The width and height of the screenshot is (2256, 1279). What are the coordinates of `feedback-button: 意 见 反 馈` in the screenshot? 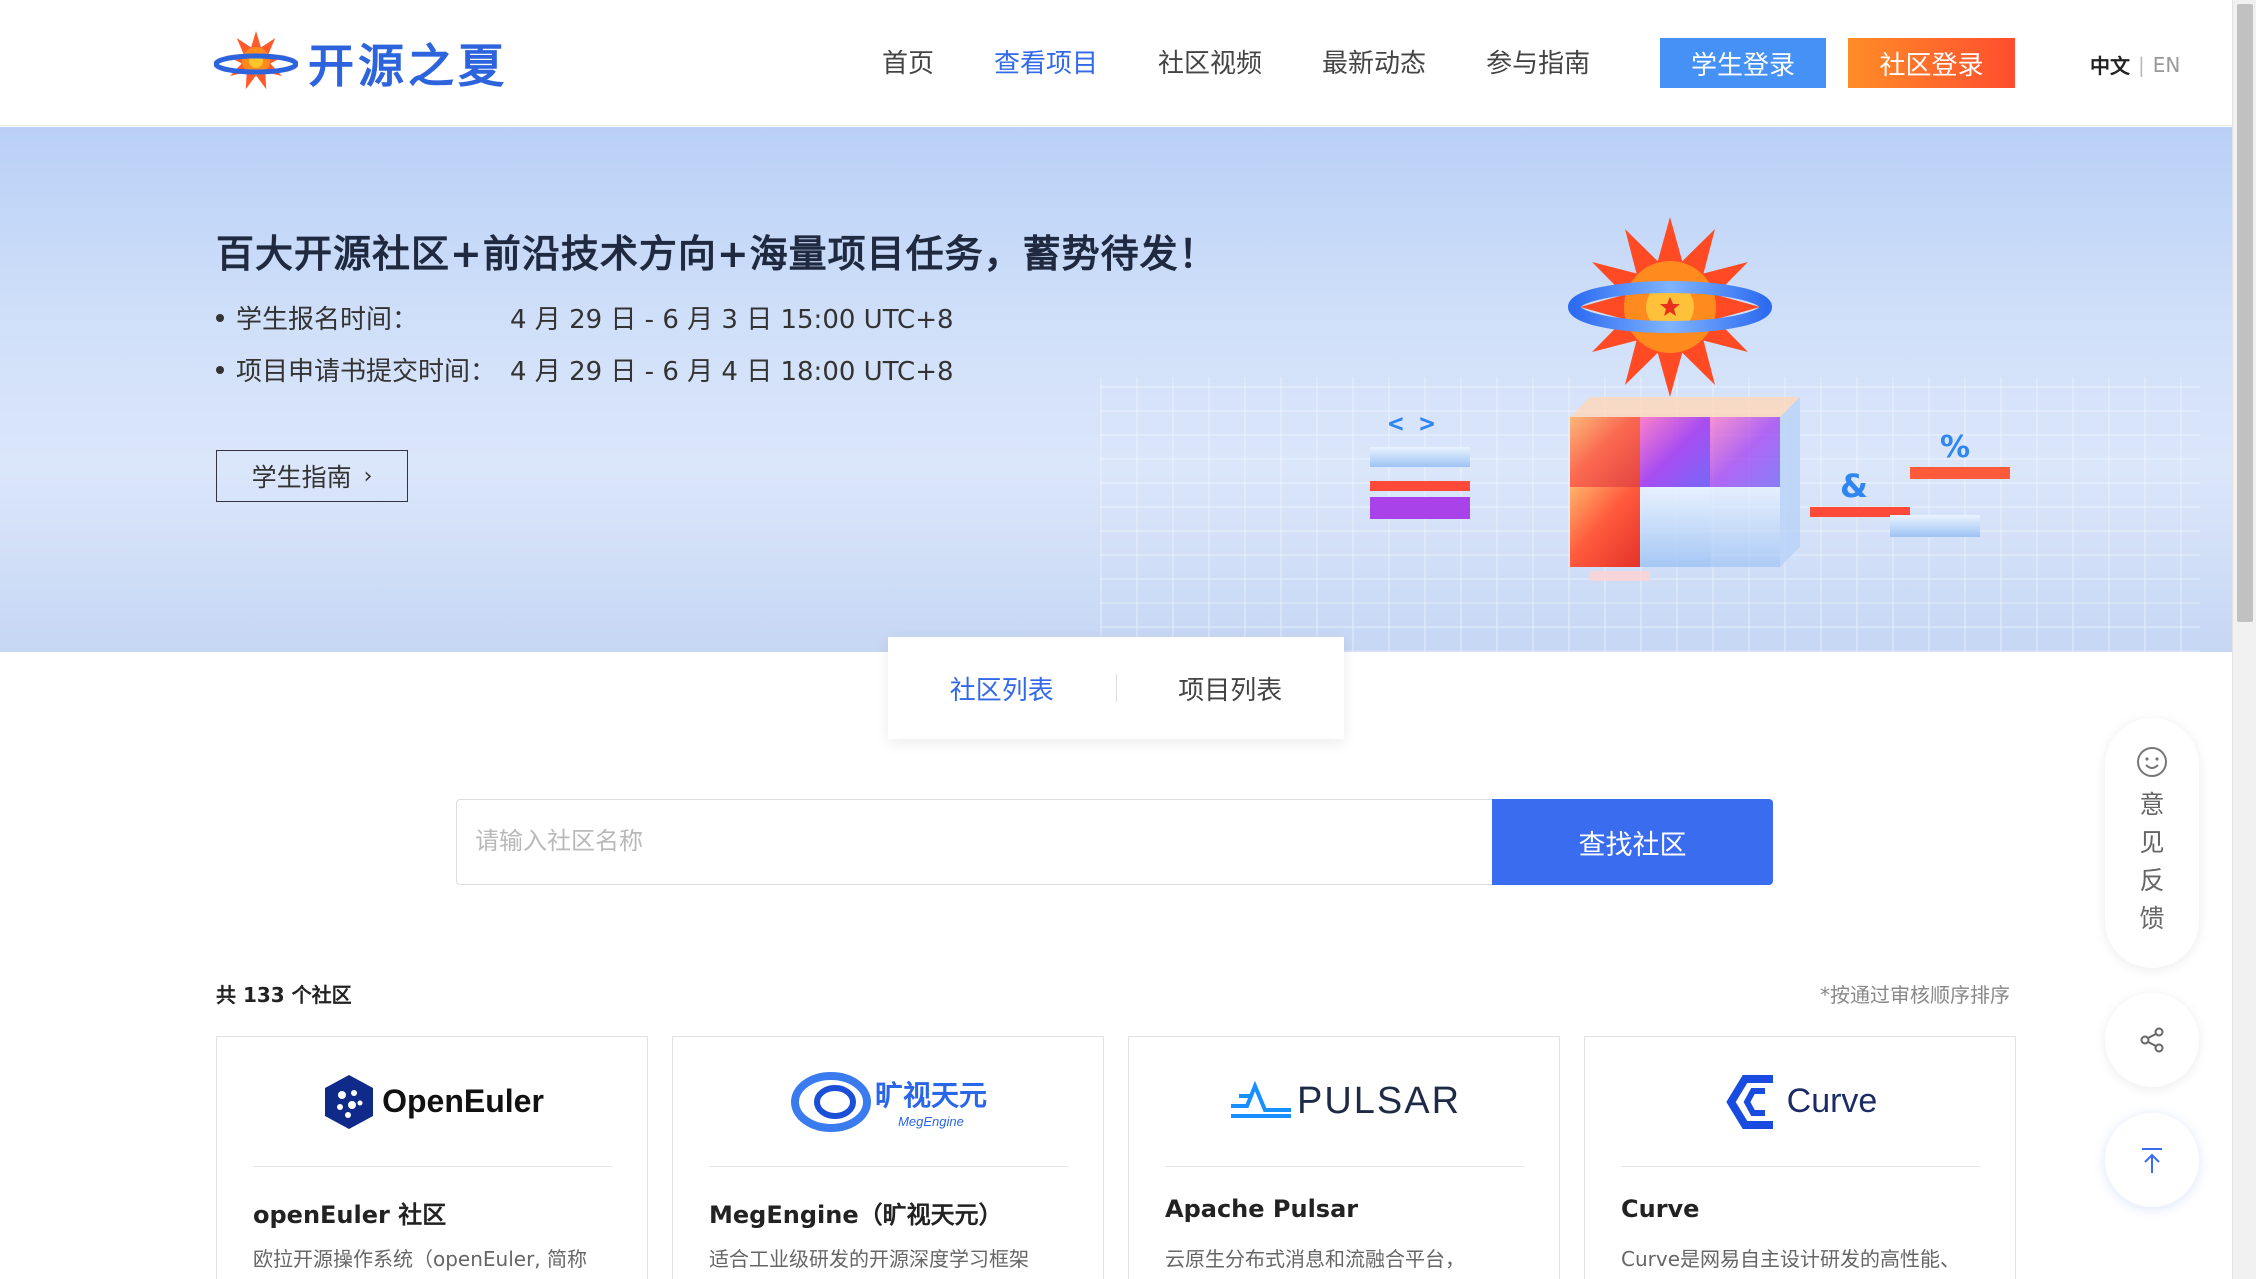 It's located at (2152, 843).